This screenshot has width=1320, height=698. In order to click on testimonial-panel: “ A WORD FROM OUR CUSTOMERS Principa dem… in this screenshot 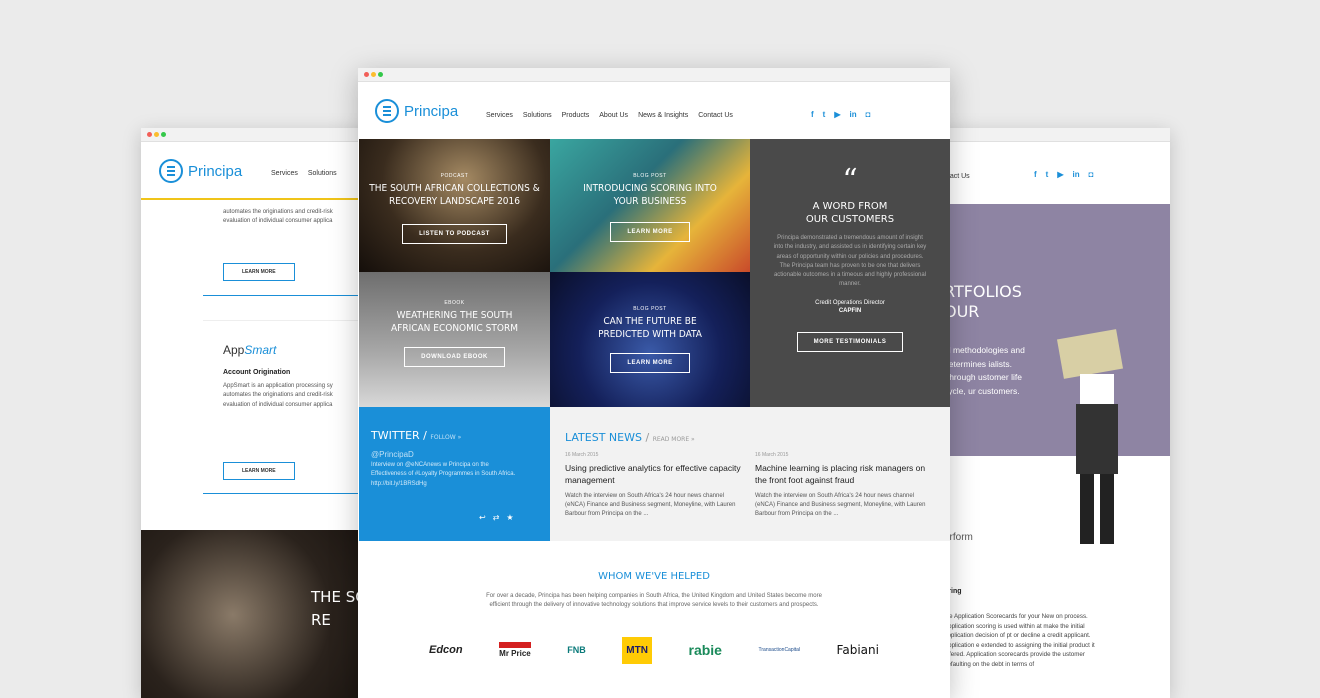, I will do `click(850, 273)`.